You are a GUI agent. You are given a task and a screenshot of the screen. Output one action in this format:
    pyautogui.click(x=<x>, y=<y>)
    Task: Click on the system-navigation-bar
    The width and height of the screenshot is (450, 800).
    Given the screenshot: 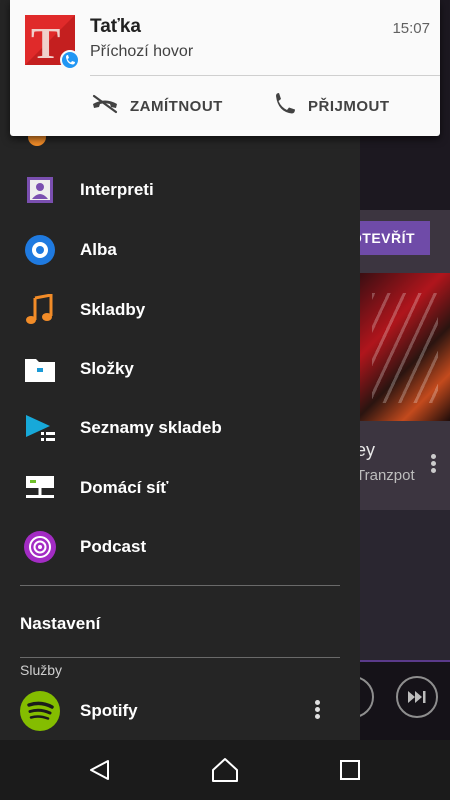 What is the action you would take?
    pyautogui.click(x=225, y=770)
    